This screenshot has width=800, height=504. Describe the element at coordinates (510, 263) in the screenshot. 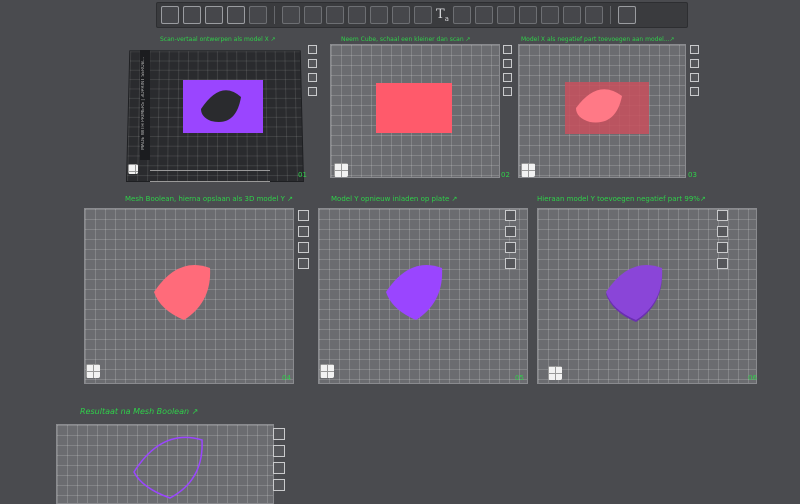

I see `plate-5-settings-icon` at that location.